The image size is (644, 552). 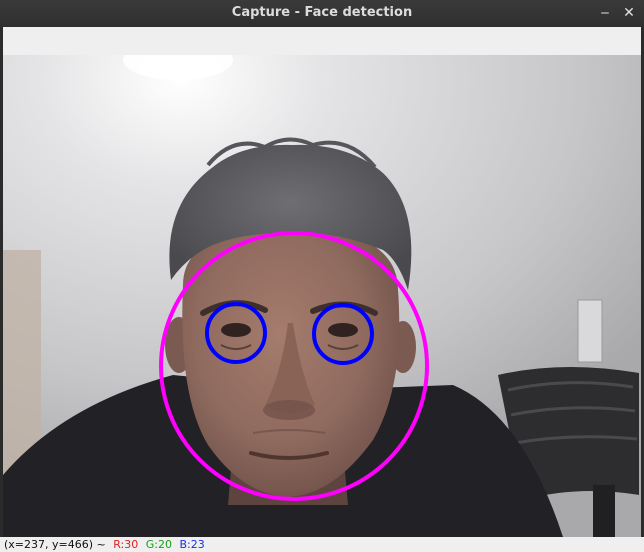 I want to click on right-eye, so click(x=343, y=330).